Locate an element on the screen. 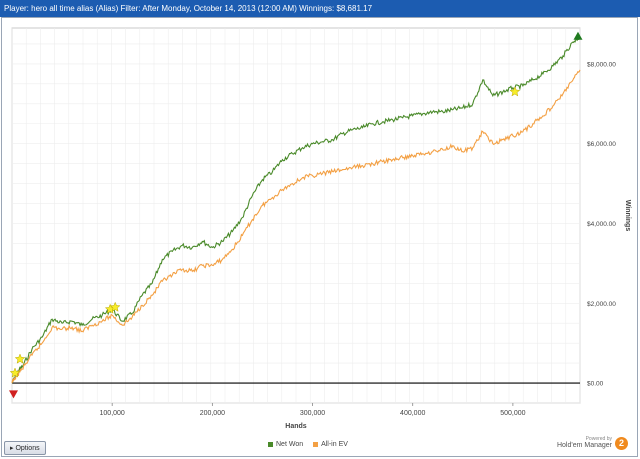 The width and height of the screenshot is (640, 459). x-tick-label: 200,000 is located at coordinates (212, 413).